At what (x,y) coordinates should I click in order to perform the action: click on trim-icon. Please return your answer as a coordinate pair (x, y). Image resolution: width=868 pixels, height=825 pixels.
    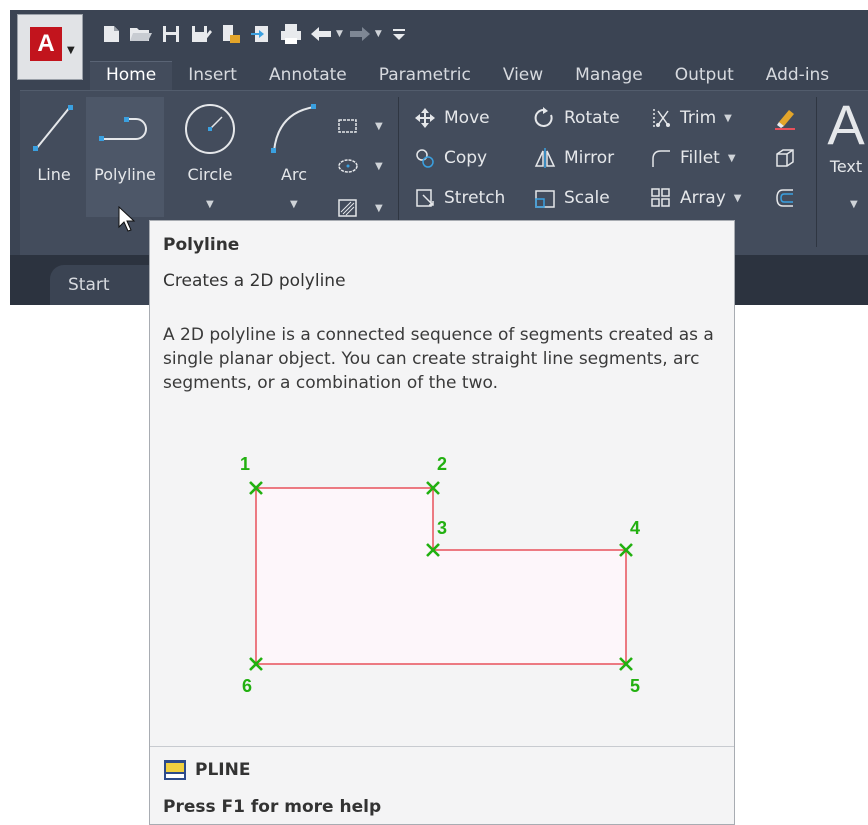
    Looking at the image, I should click on (661, 118).